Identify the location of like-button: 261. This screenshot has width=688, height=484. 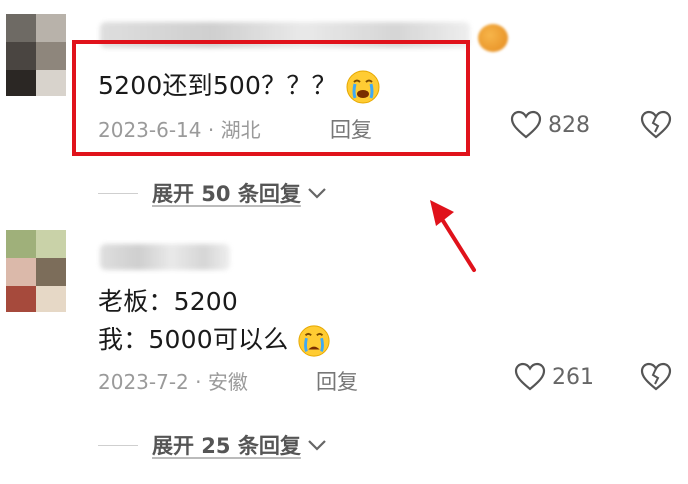
(554, 377).